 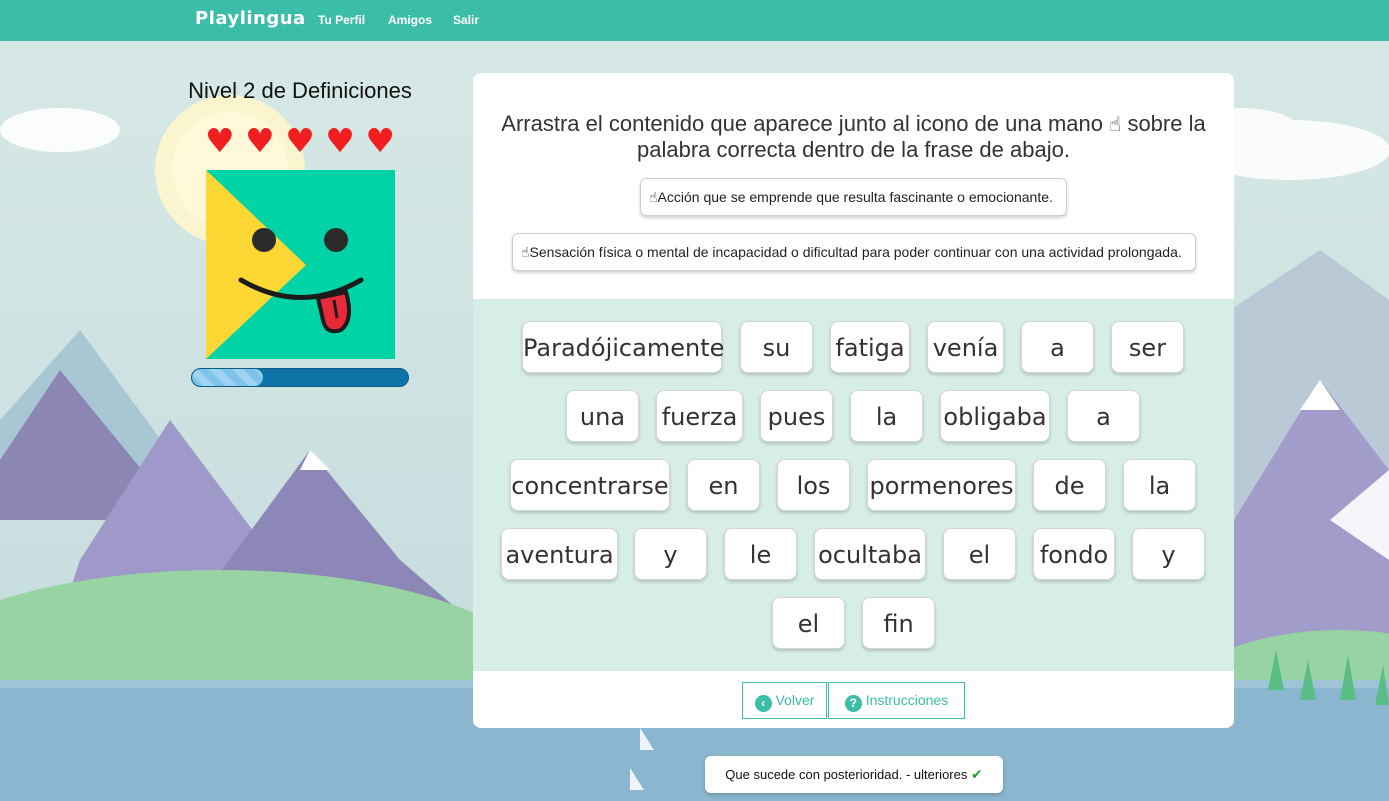 I want to click on word-tile: obligaba, so click(x=995, y=416).